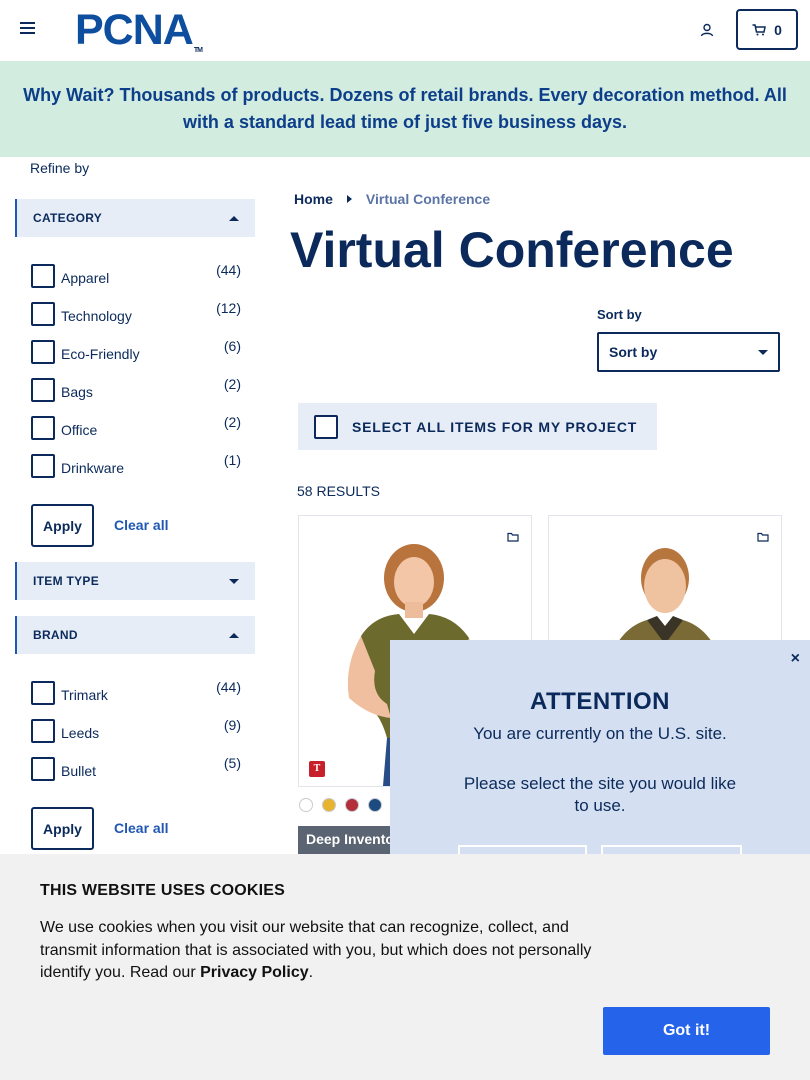 The width and height of the screenshot is (810, 1080). Describe the element at coordinates (62, 525) in the screenshot. I see `category-apply-button: Apply` at that location.